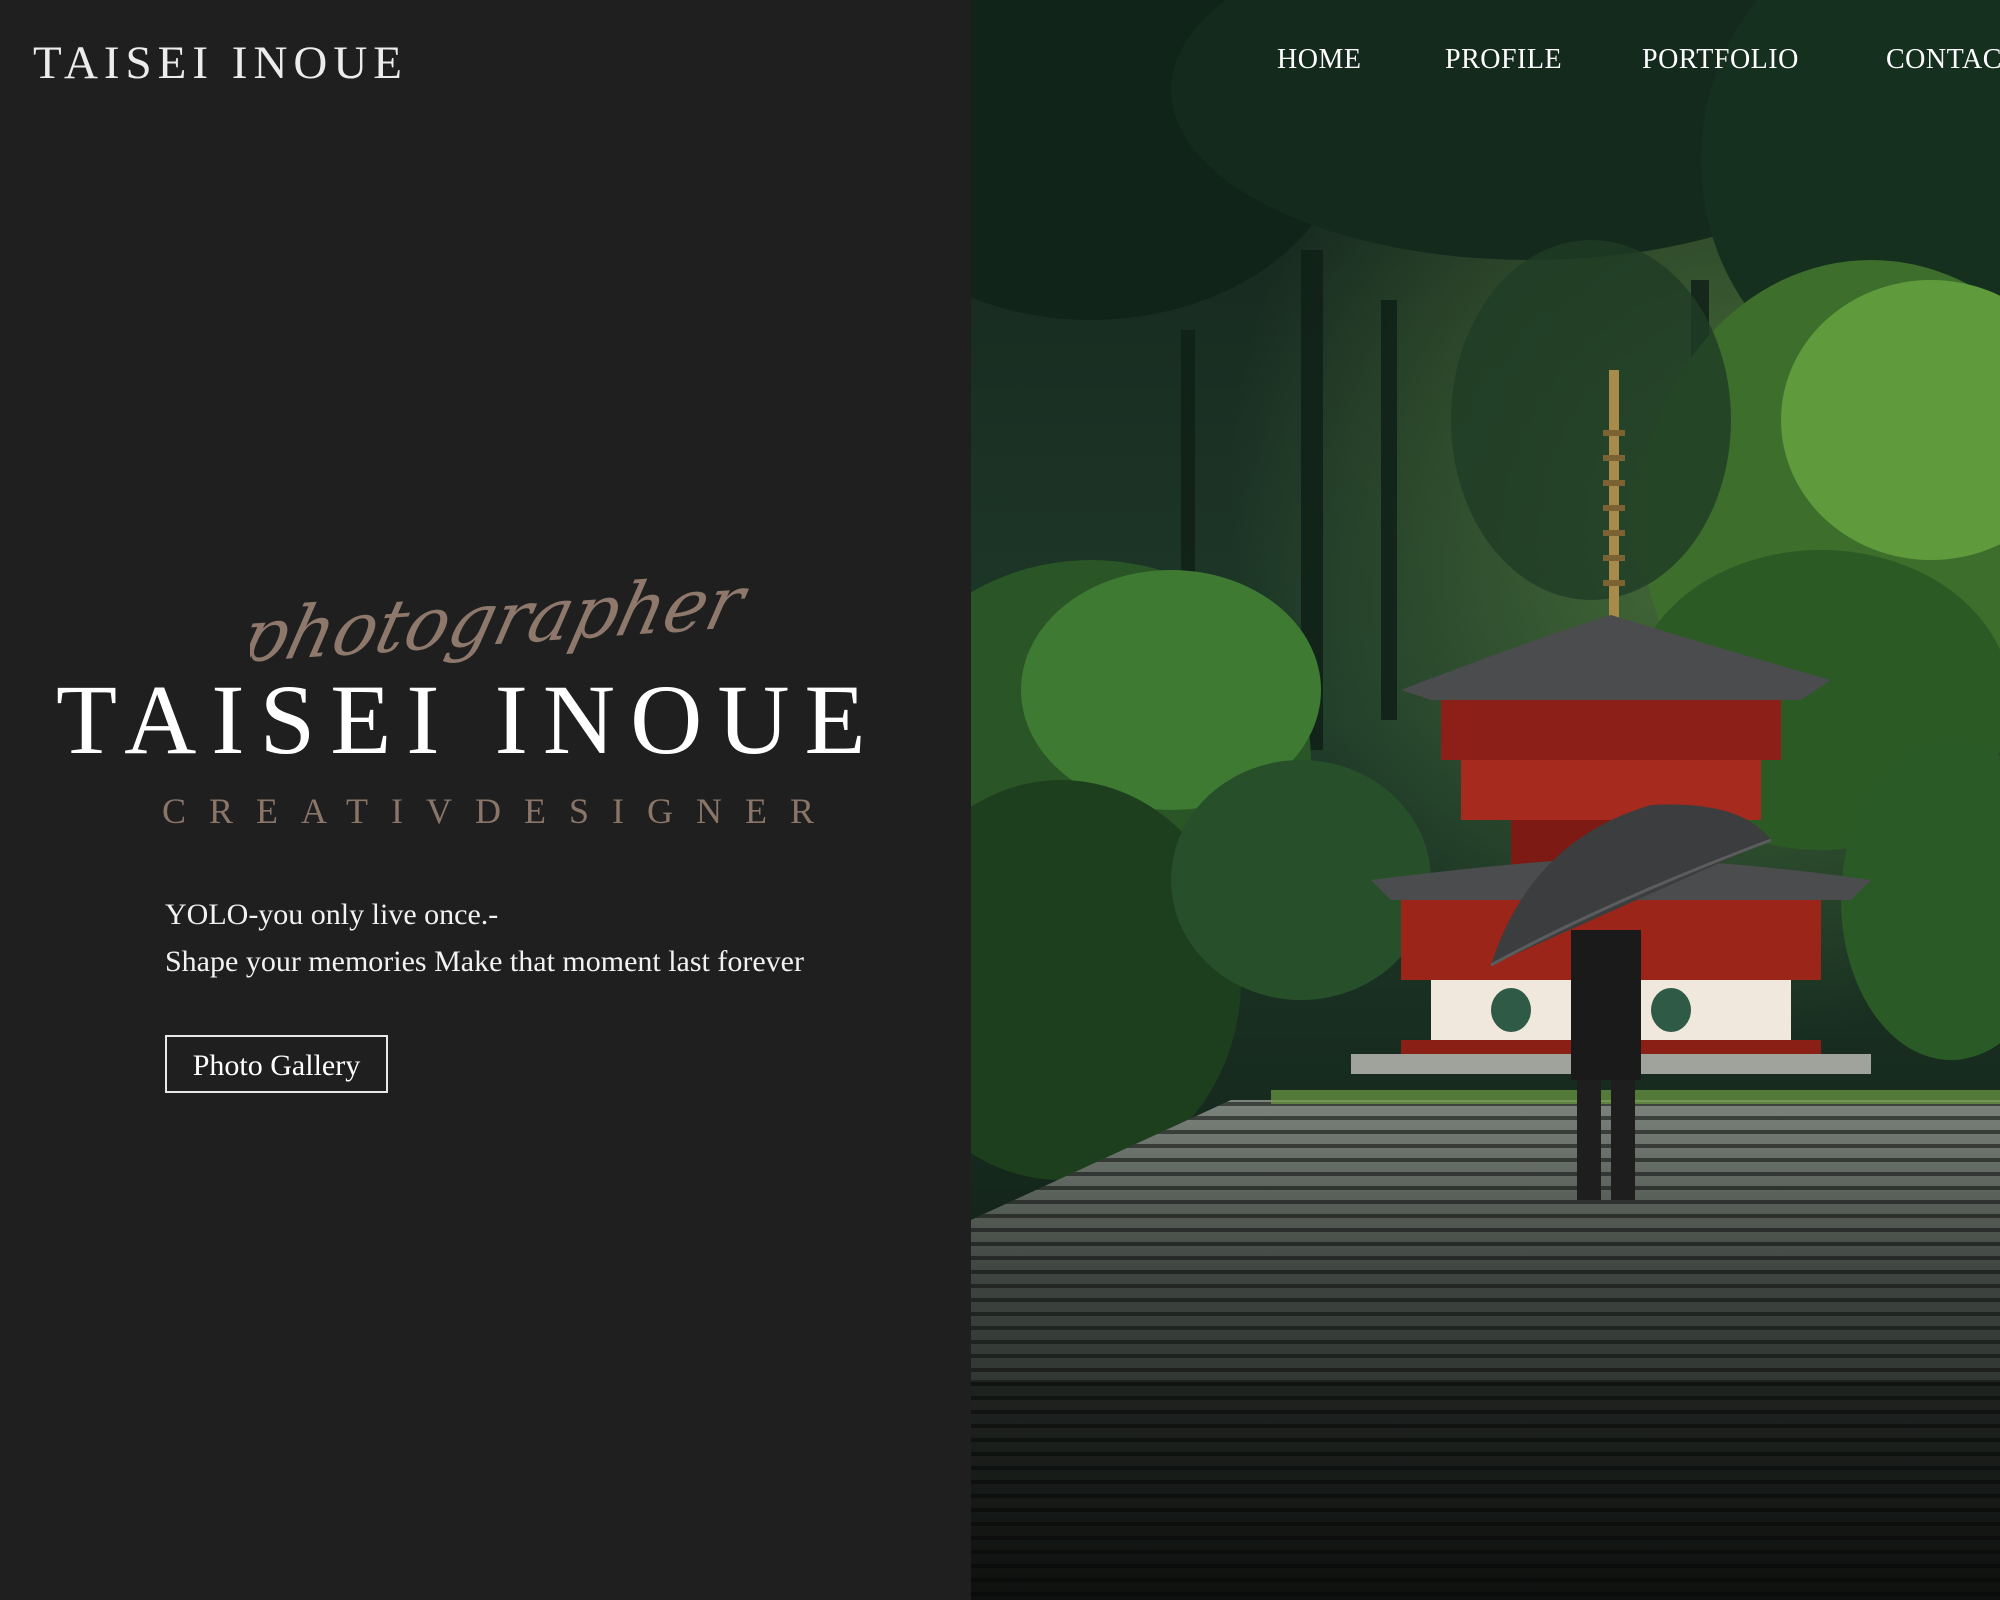 The width and height of the screenshot is (2000, 1600). What do you see at coordinates (1503, 60) in the screenshot?
I see `nav-profile: PROFILE` at bounding box center [1503, 60].